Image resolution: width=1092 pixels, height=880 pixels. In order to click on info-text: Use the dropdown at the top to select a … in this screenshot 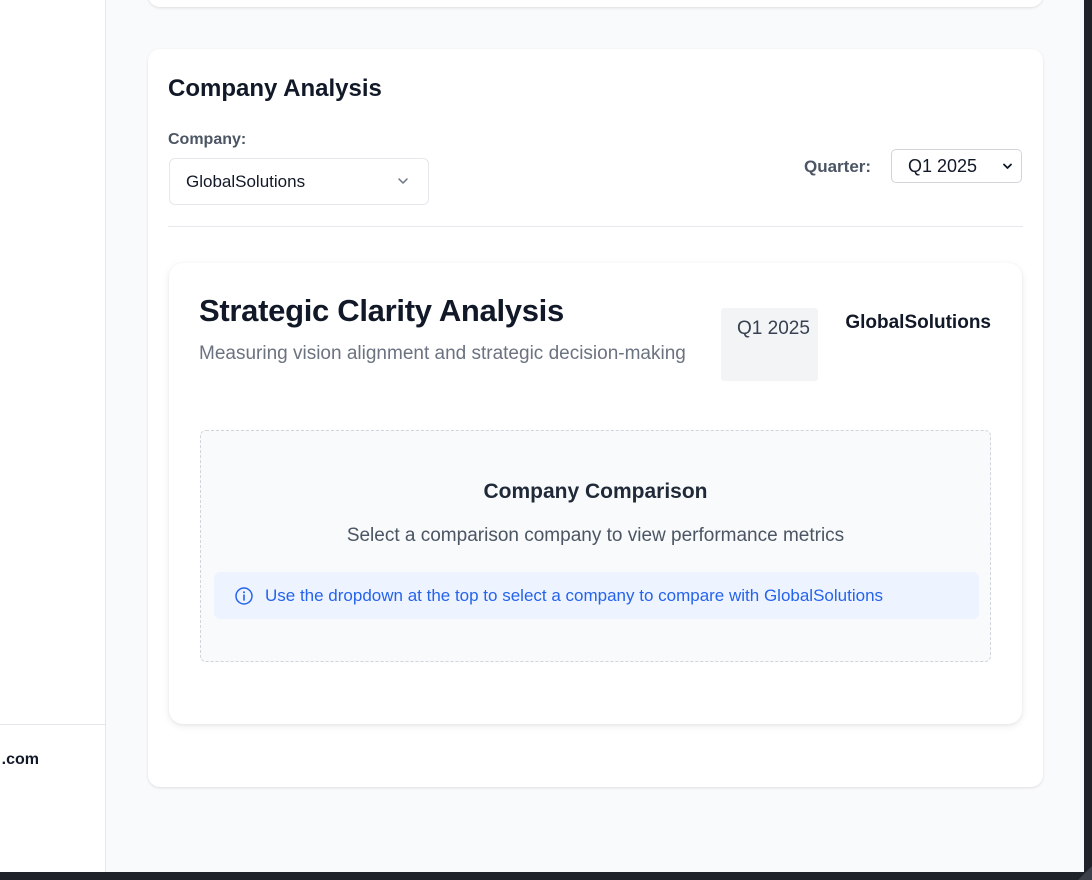, I will do `click(574, 595)`.